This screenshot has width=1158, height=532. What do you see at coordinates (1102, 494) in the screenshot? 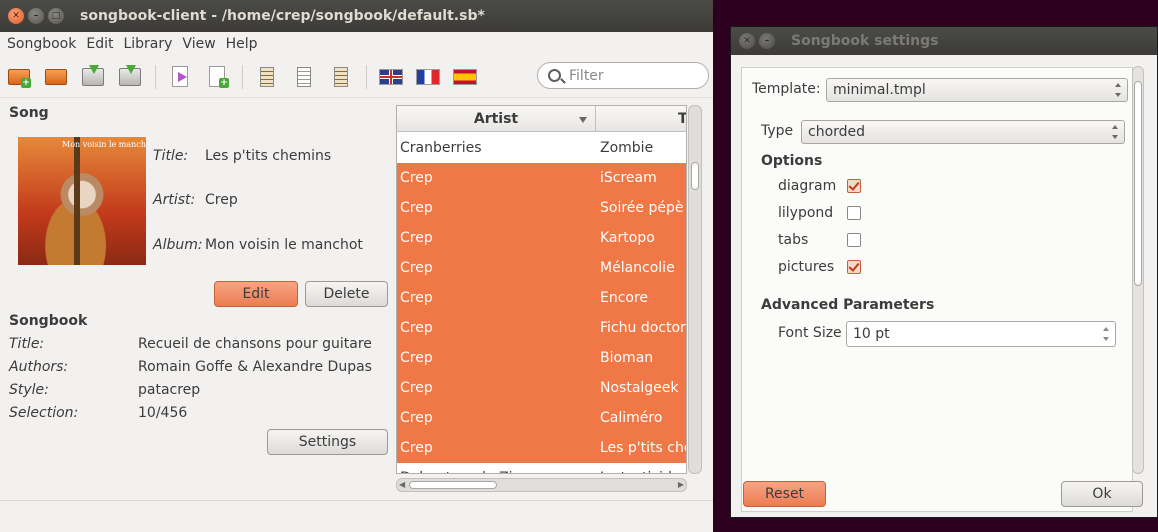
I see `ok-button: Ok` at bounding box center [1102, 494].